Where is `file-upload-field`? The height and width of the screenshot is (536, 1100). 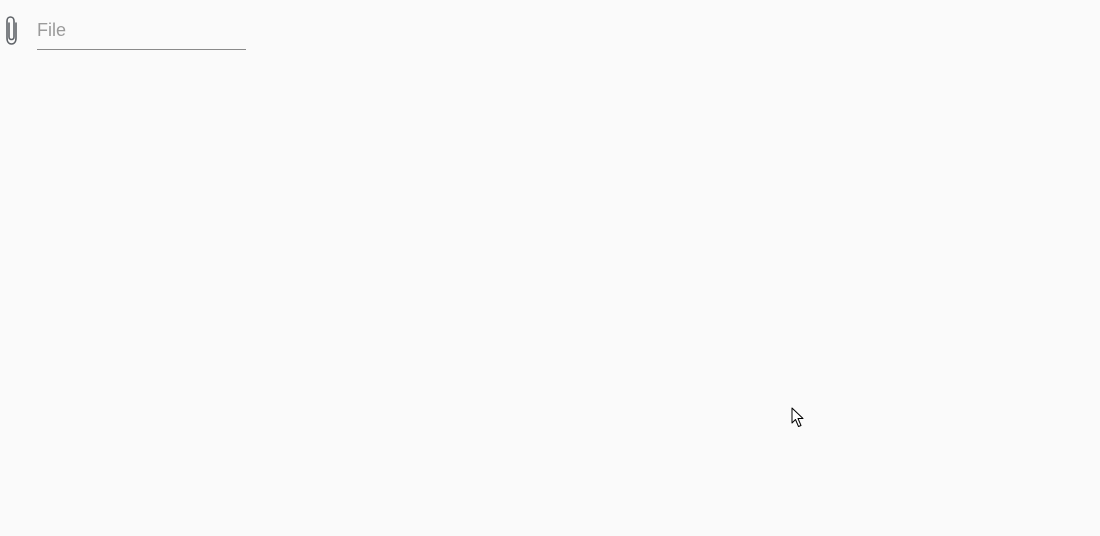
file-upload-field is located at coordinates (125, 32).